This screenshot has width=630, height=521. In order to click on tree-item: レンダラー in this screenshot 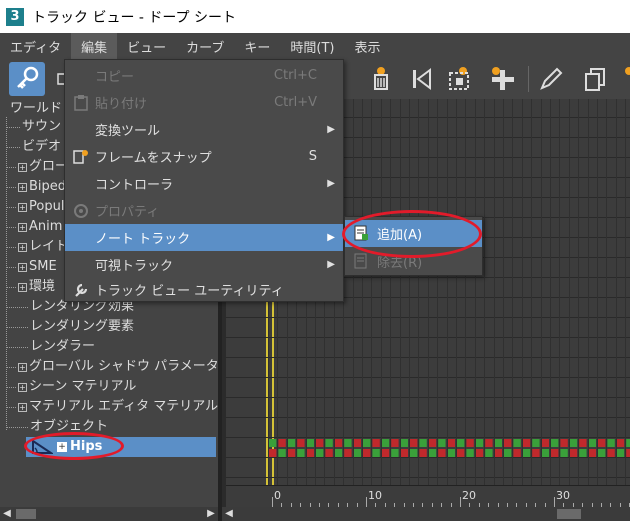, I will do `click(50, 347)`.